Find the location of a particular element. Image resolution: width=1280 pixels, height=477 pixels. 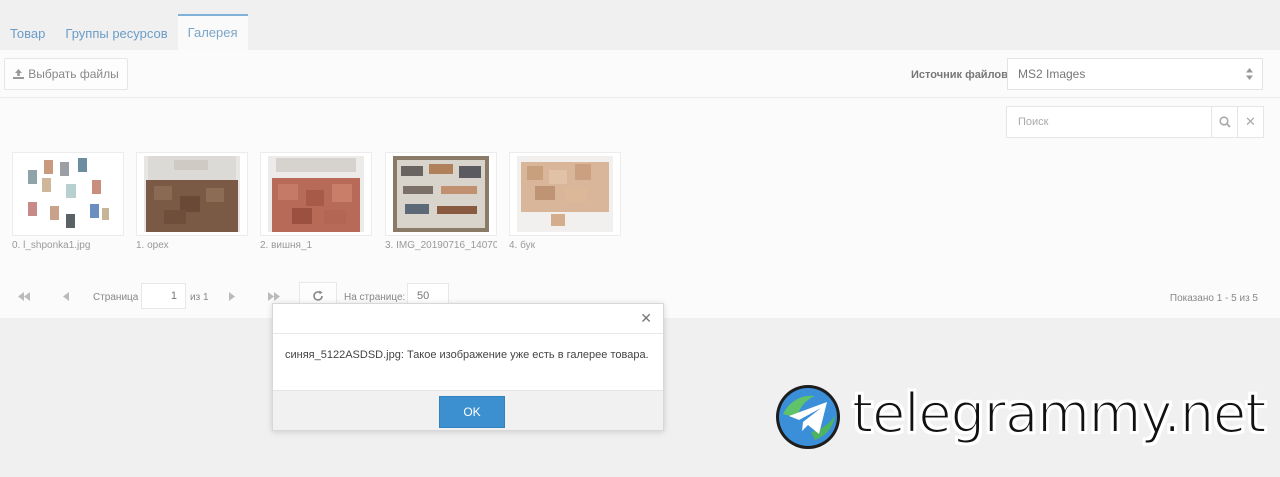

gallery-item: 4. бук is located at coordinates (565, 201).